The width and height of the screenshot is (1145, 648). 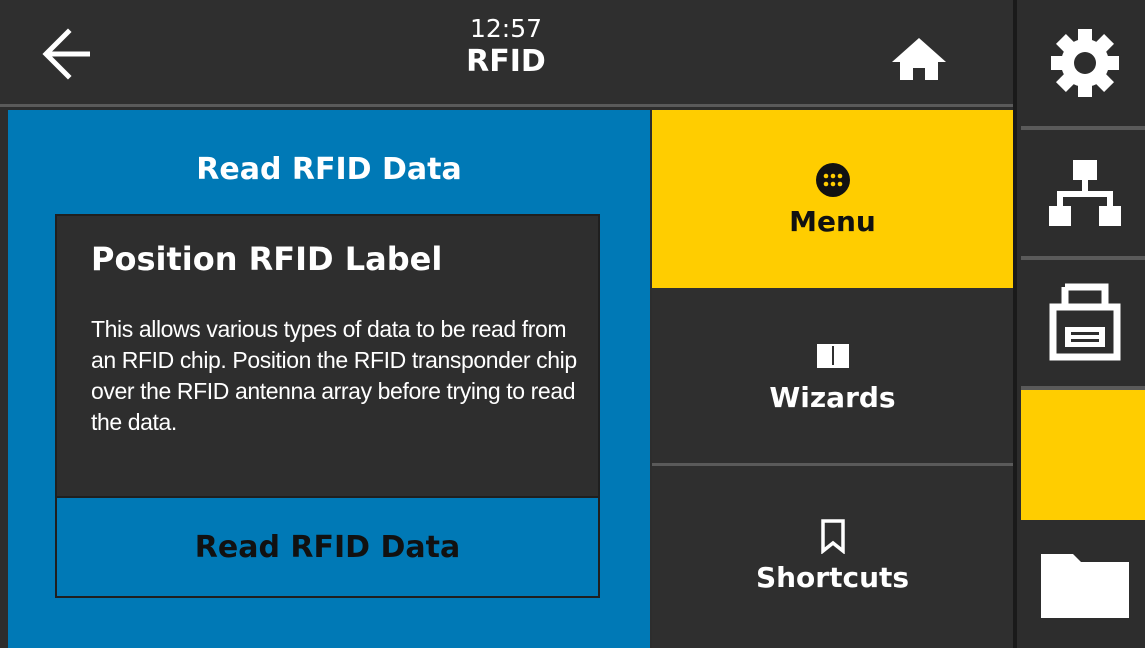 I want to click on read-rfid-data-button: Read RFID Data, so click(x=327, y=547).